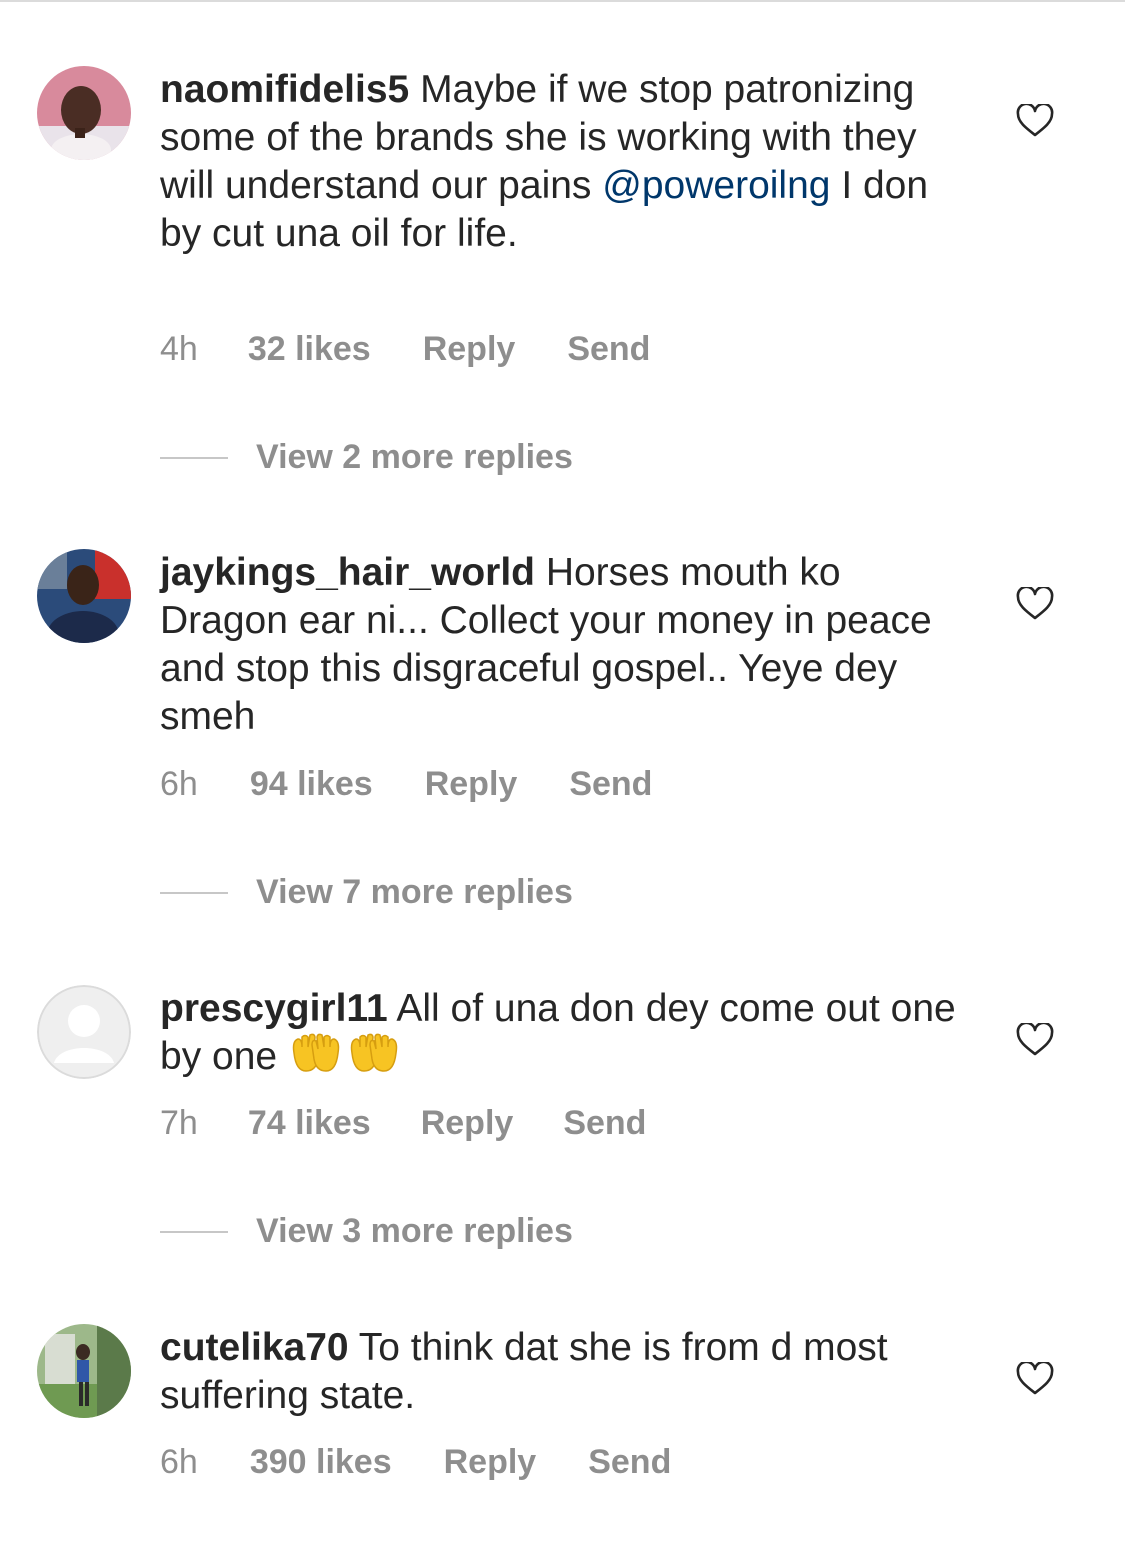 The height and width of the screenshot is (1548, 1125). What do you see at coordinates (179, 1123) in the screenshot?
I see `comment-time: 7h` at bounding box center [179, 1123].